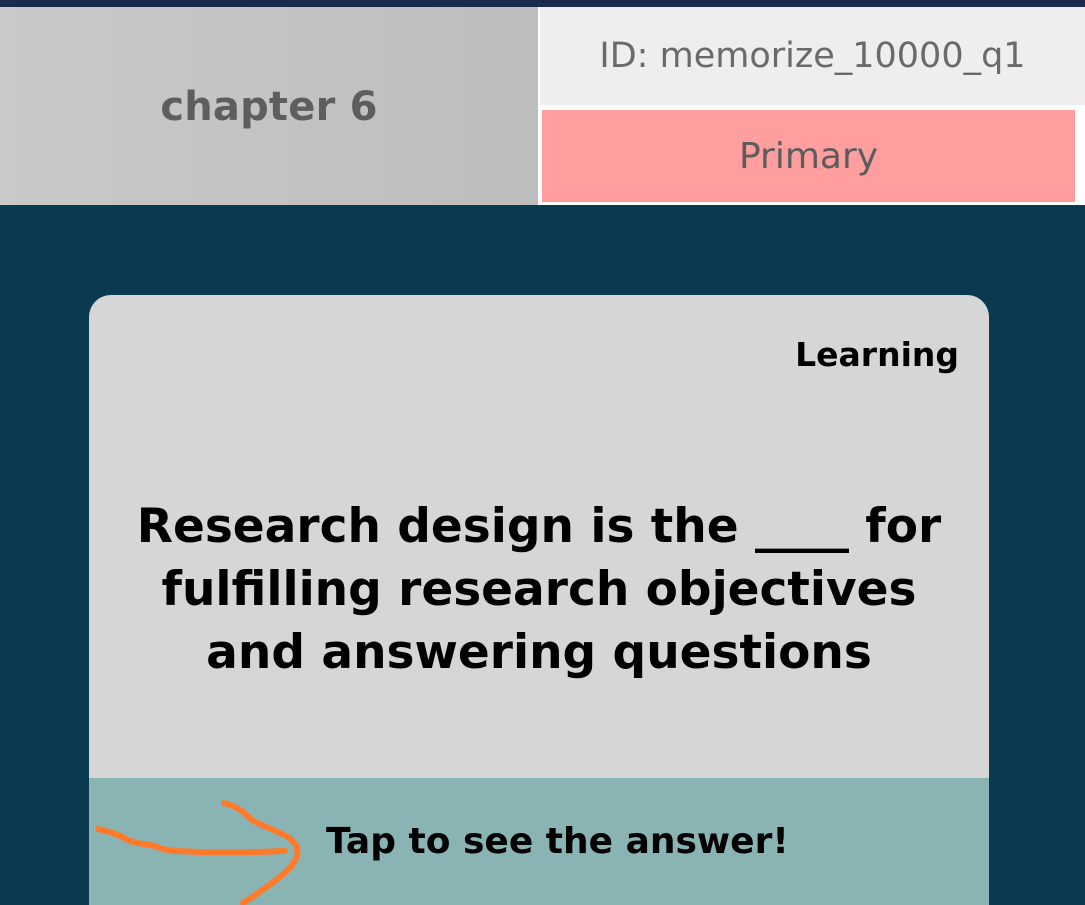 The image size is (1085, 905). I want to click on reveal-answer-button: Tap to see the answer!, so click(539, 841).